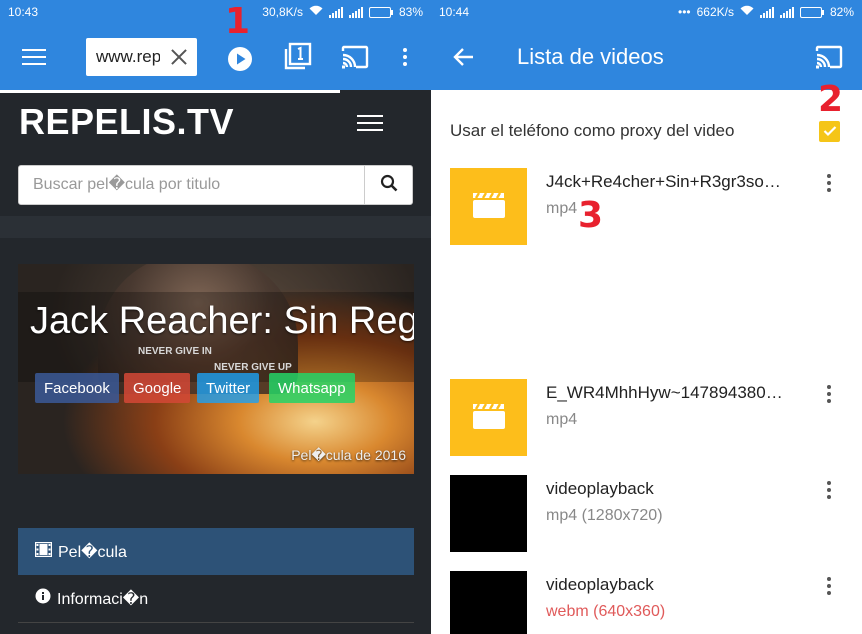 The image size is (862, 634). I want to click on tab-informacion-label: Informaci�n, so click(103, 599).